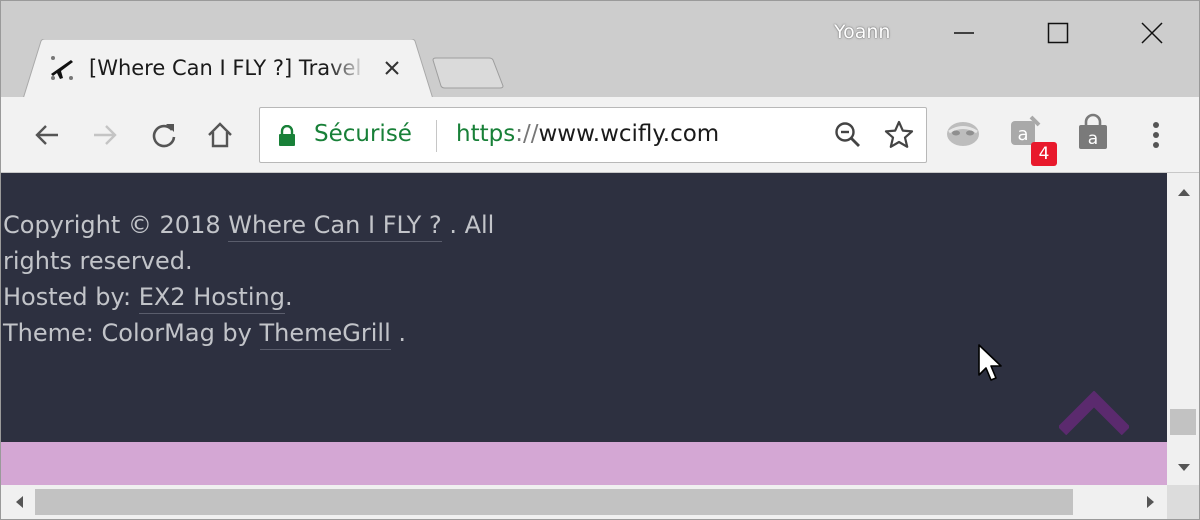 Image resolution: width=1200 pixels, height=520 pixels. I want to click on triangle-right-icon, so click(1150, 502).